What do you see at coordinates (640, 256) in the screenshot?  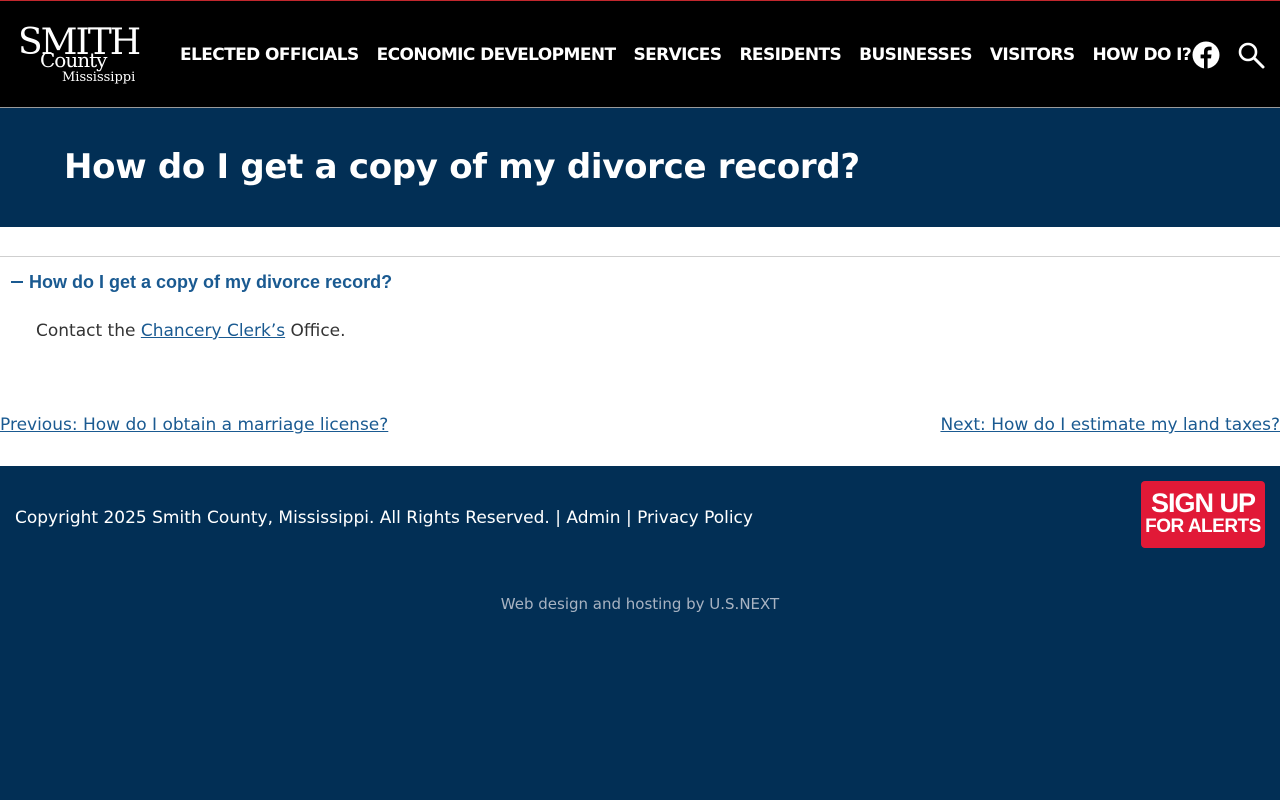 I see `divider` at bounding box center [640, 256].